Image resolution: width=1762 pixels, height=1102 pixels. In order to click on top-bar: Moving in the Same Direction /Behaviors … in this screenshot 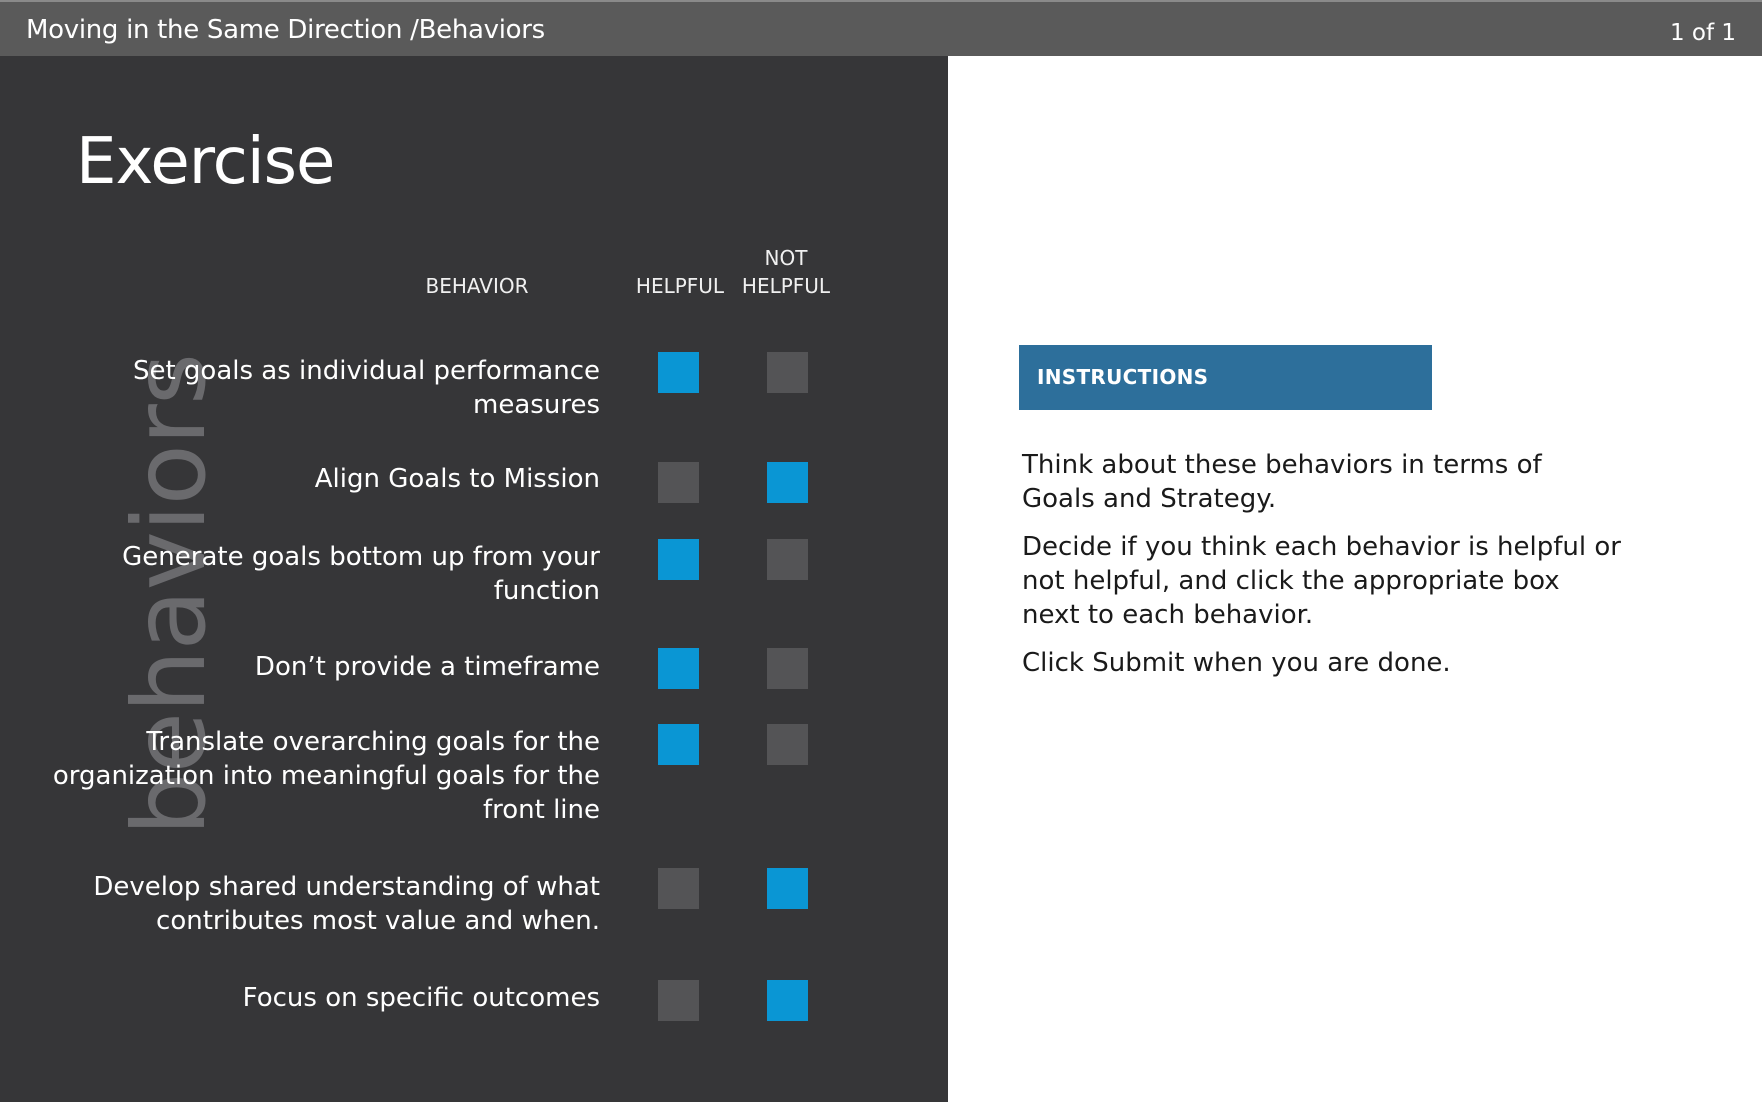, I will do `click(881, 28)`.